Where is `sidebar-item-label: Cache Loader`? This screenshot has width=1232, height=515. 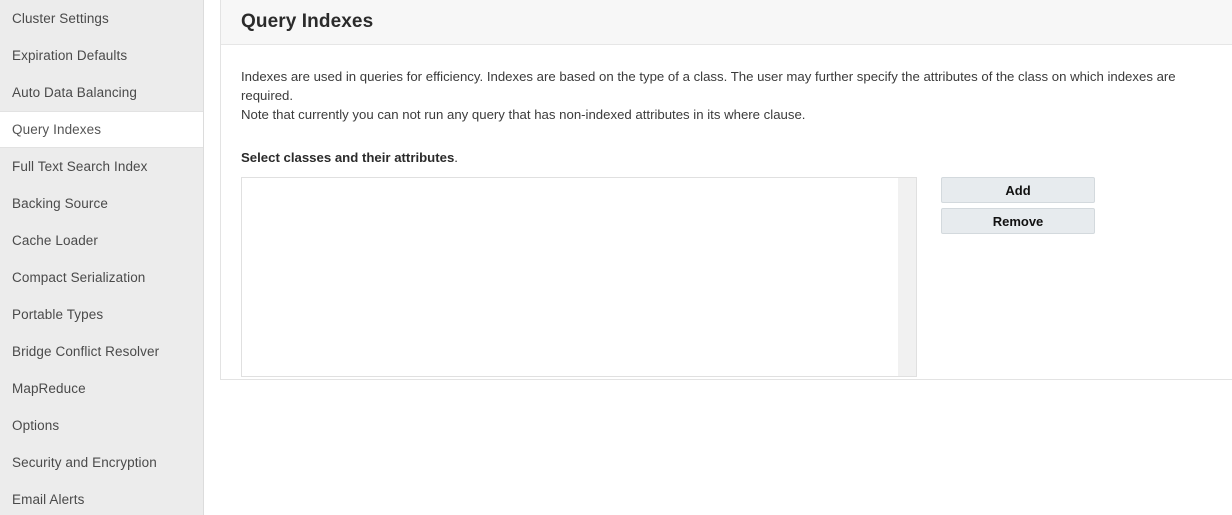
sidebar-item-label: Cache Loader is located at coordinates (55, 240).